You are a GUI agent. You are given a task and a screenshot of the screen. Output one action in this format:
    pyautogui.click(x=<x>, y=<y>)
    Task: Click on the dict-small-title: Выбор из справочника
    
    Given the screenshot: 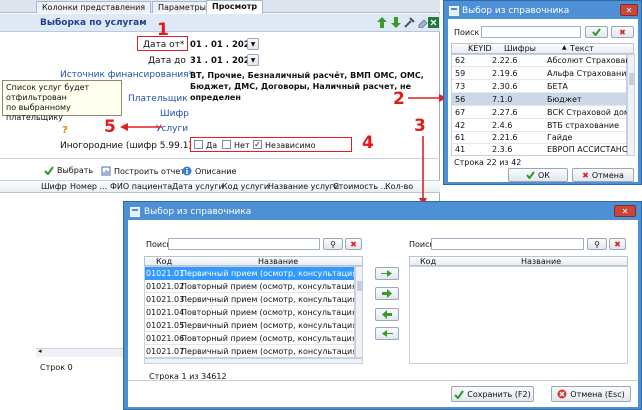 What is the action you would take?
    pyautogui.click(x=516, y=11)
    